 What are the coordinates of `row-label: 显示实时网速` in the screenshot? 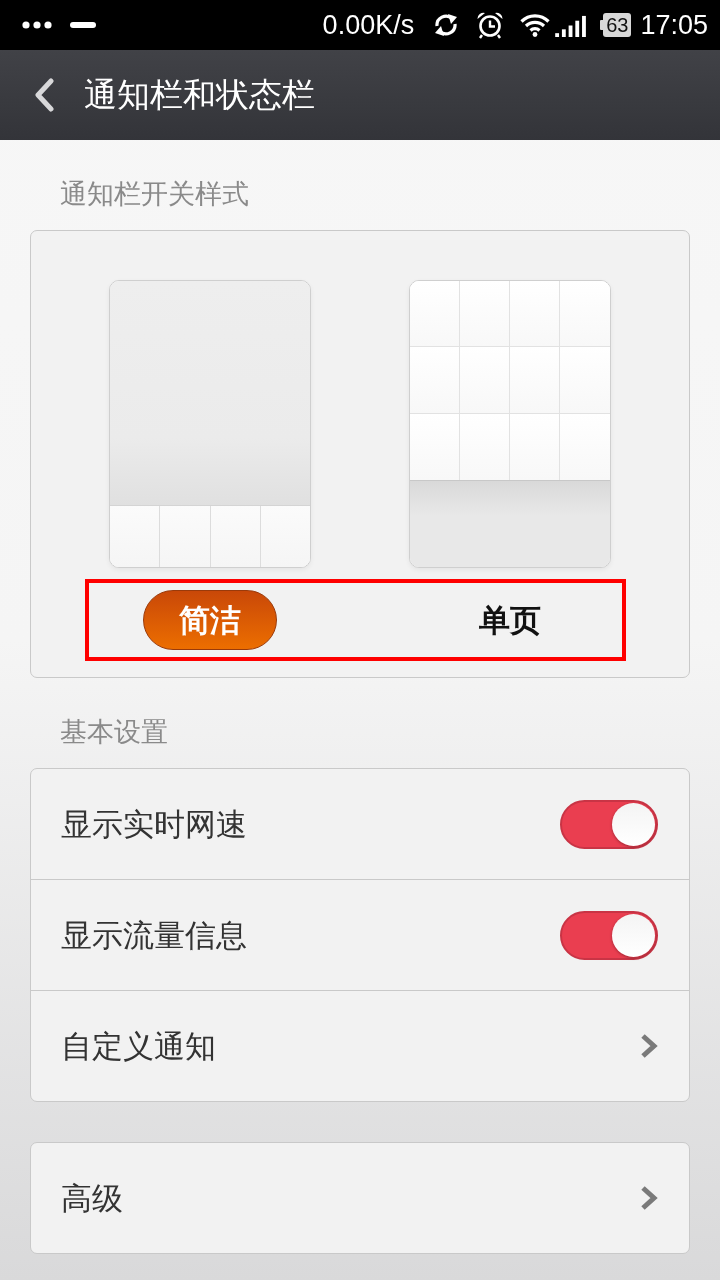 It's located at (154, 824).